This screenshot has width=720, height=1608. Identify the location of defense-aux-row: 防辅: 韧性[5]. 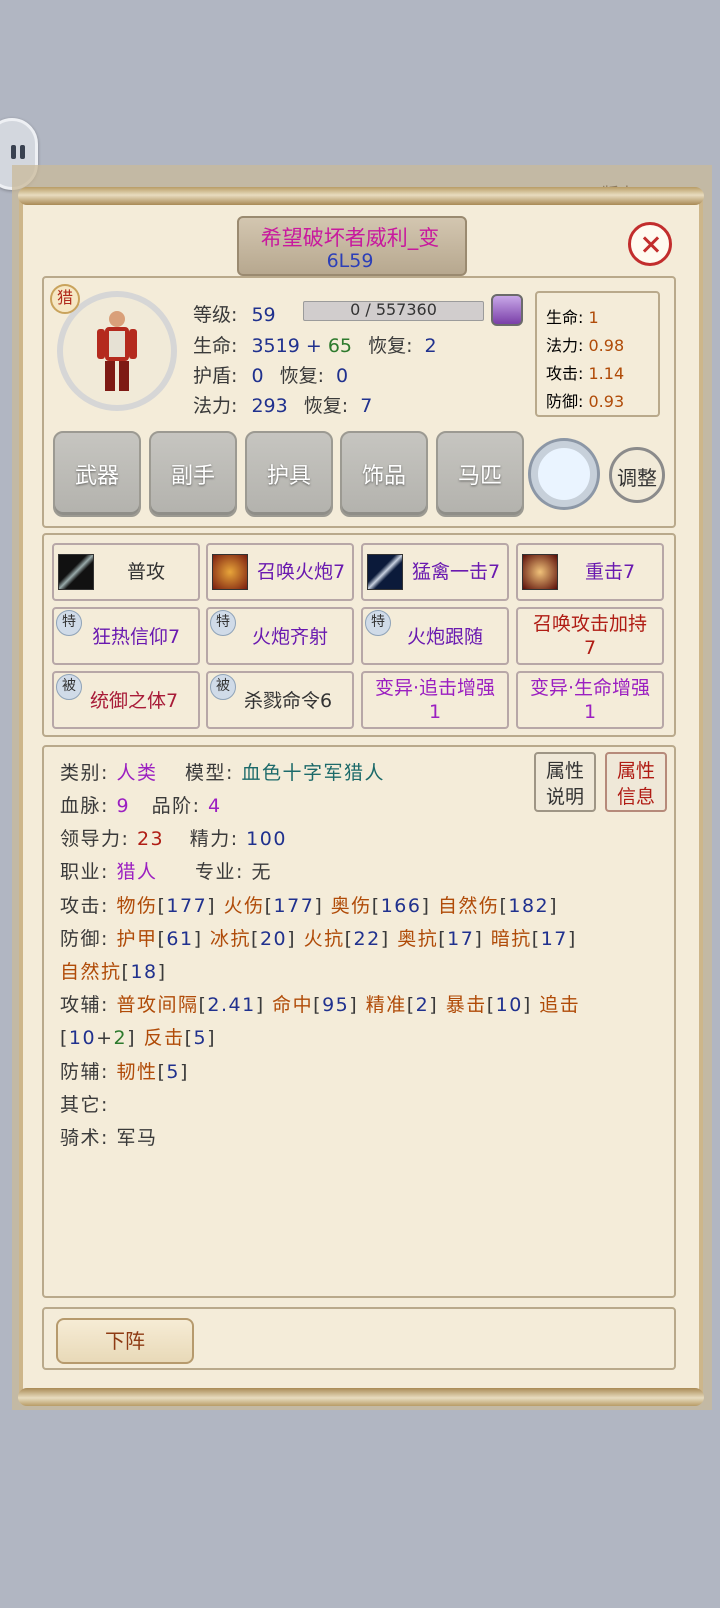
(124, 1072).